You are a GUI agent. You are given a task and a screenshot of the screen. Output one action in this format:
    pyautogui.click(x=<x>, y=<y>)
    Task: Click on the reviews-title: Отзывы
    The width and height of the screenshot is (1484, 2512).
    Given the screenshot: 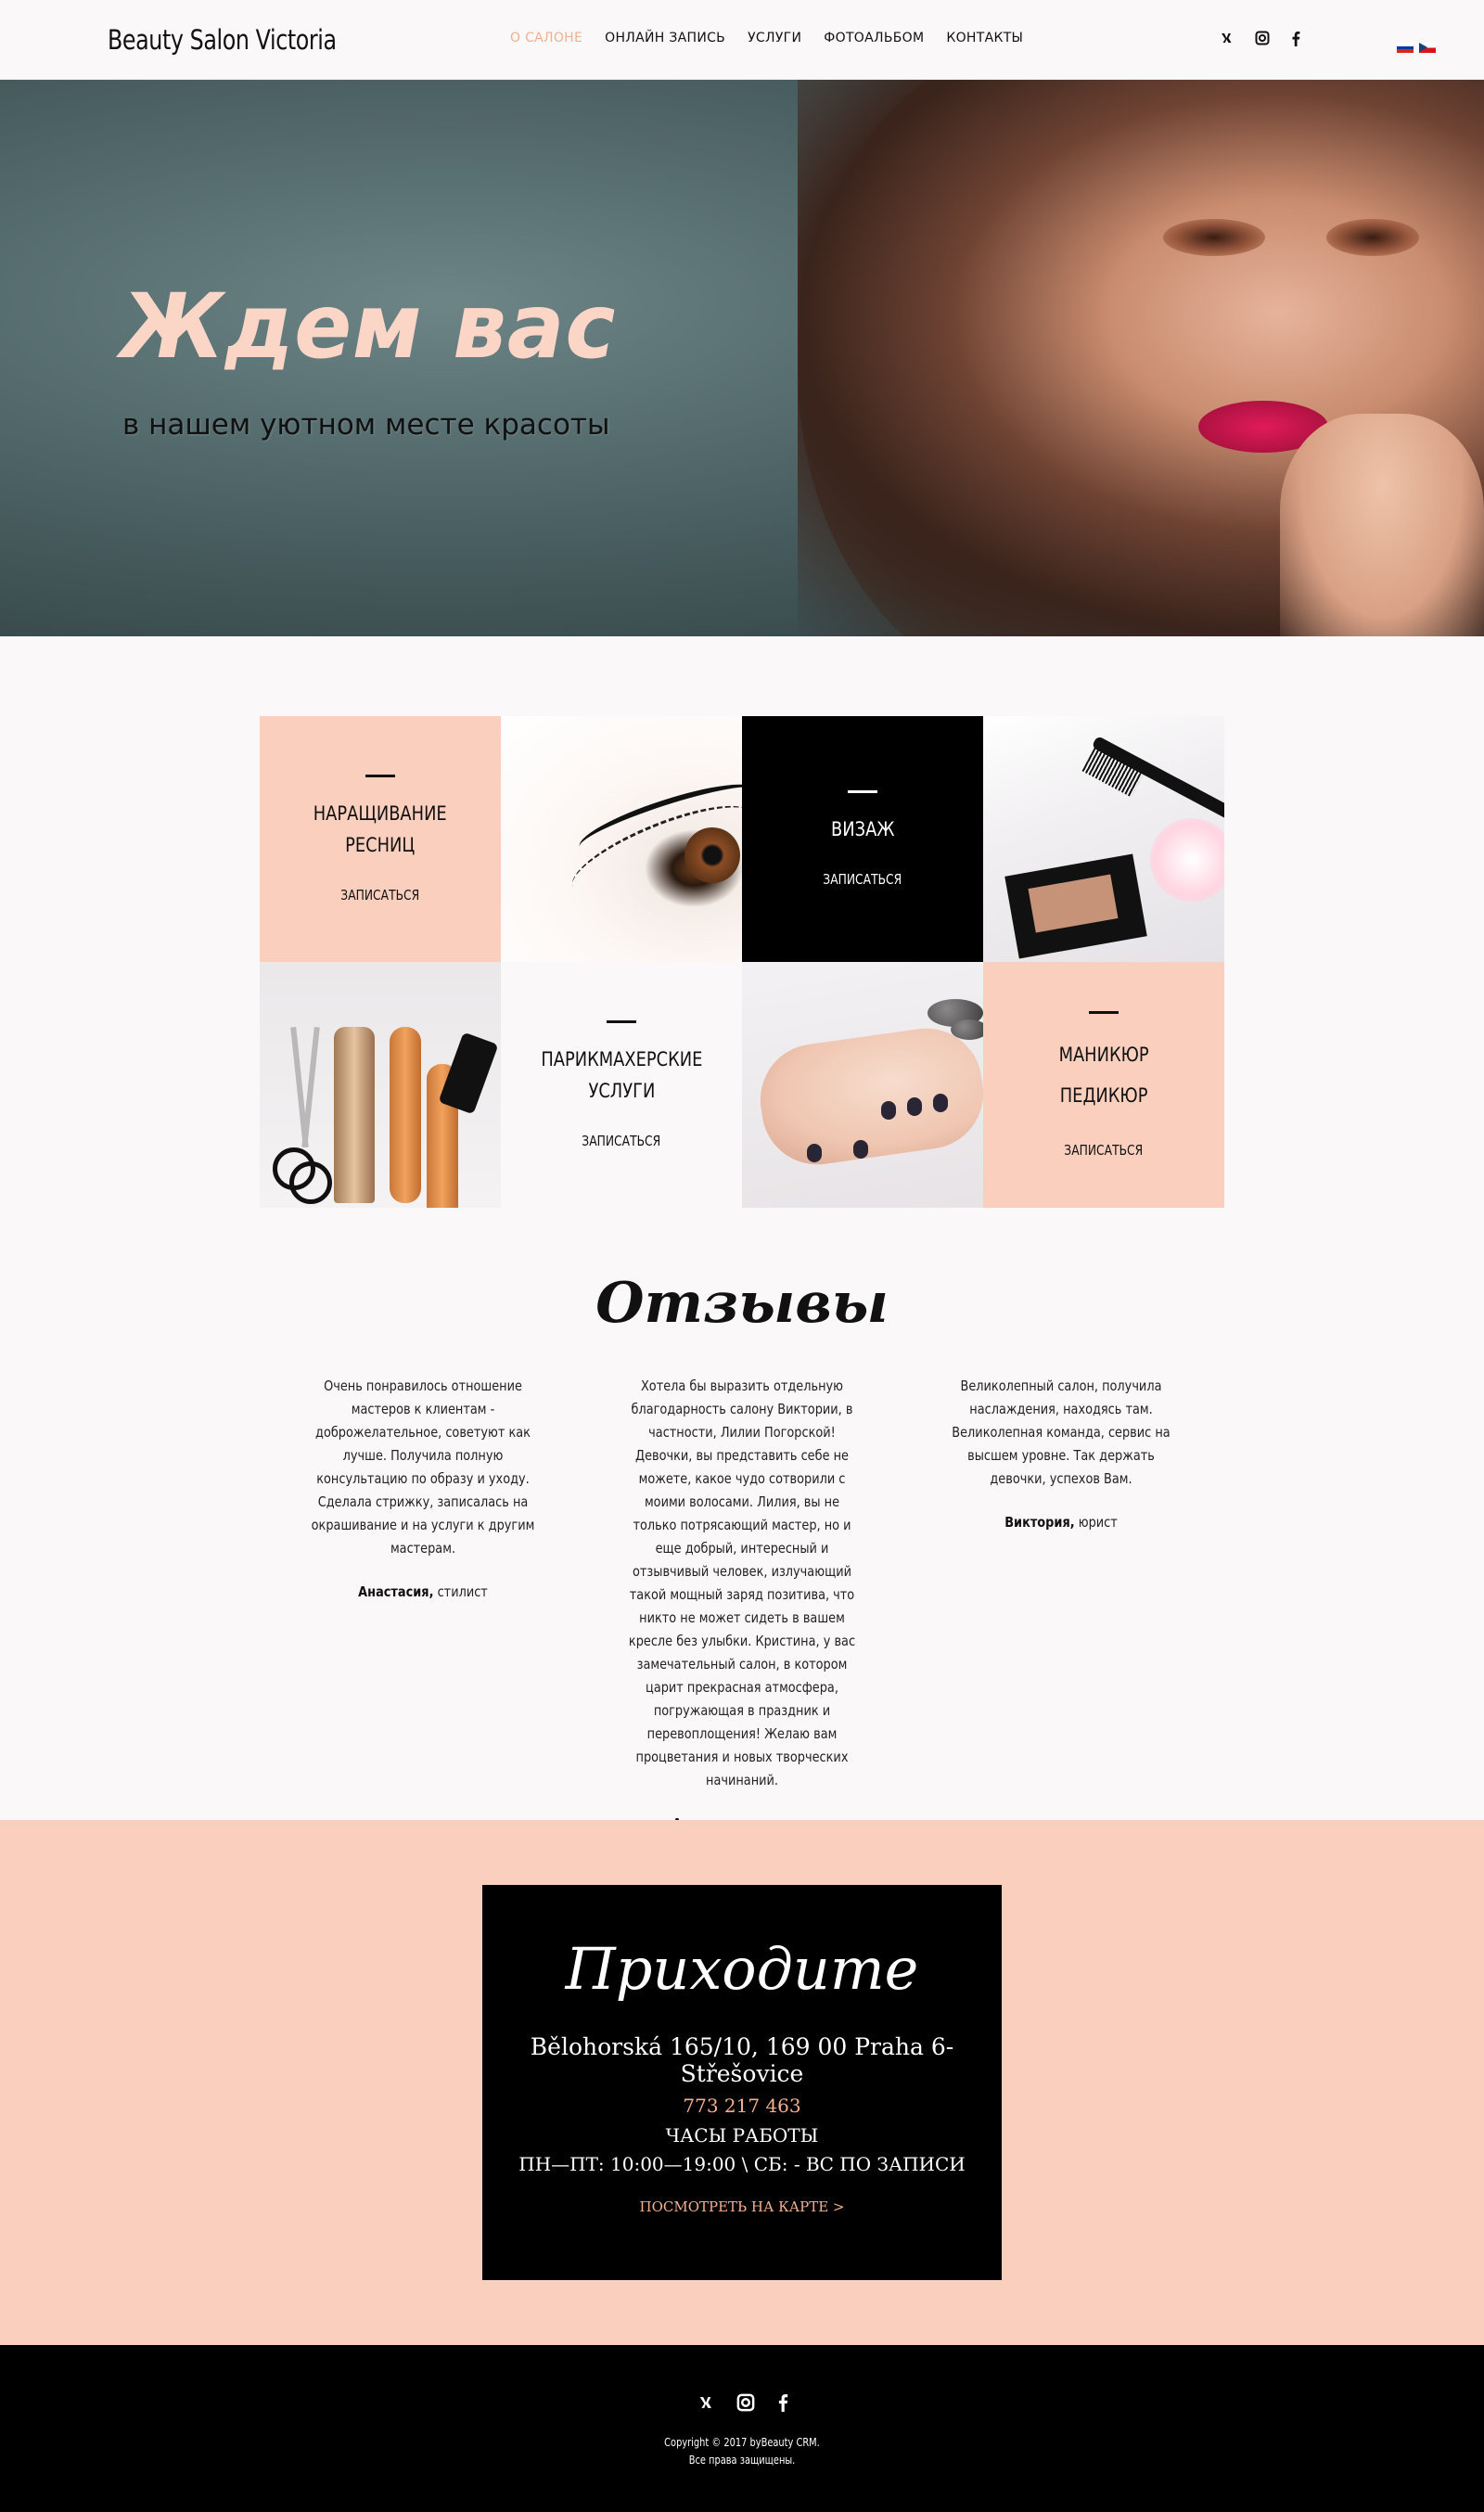 What is the action you would take?
    pyautogui.click(x=742, y=1303)
    